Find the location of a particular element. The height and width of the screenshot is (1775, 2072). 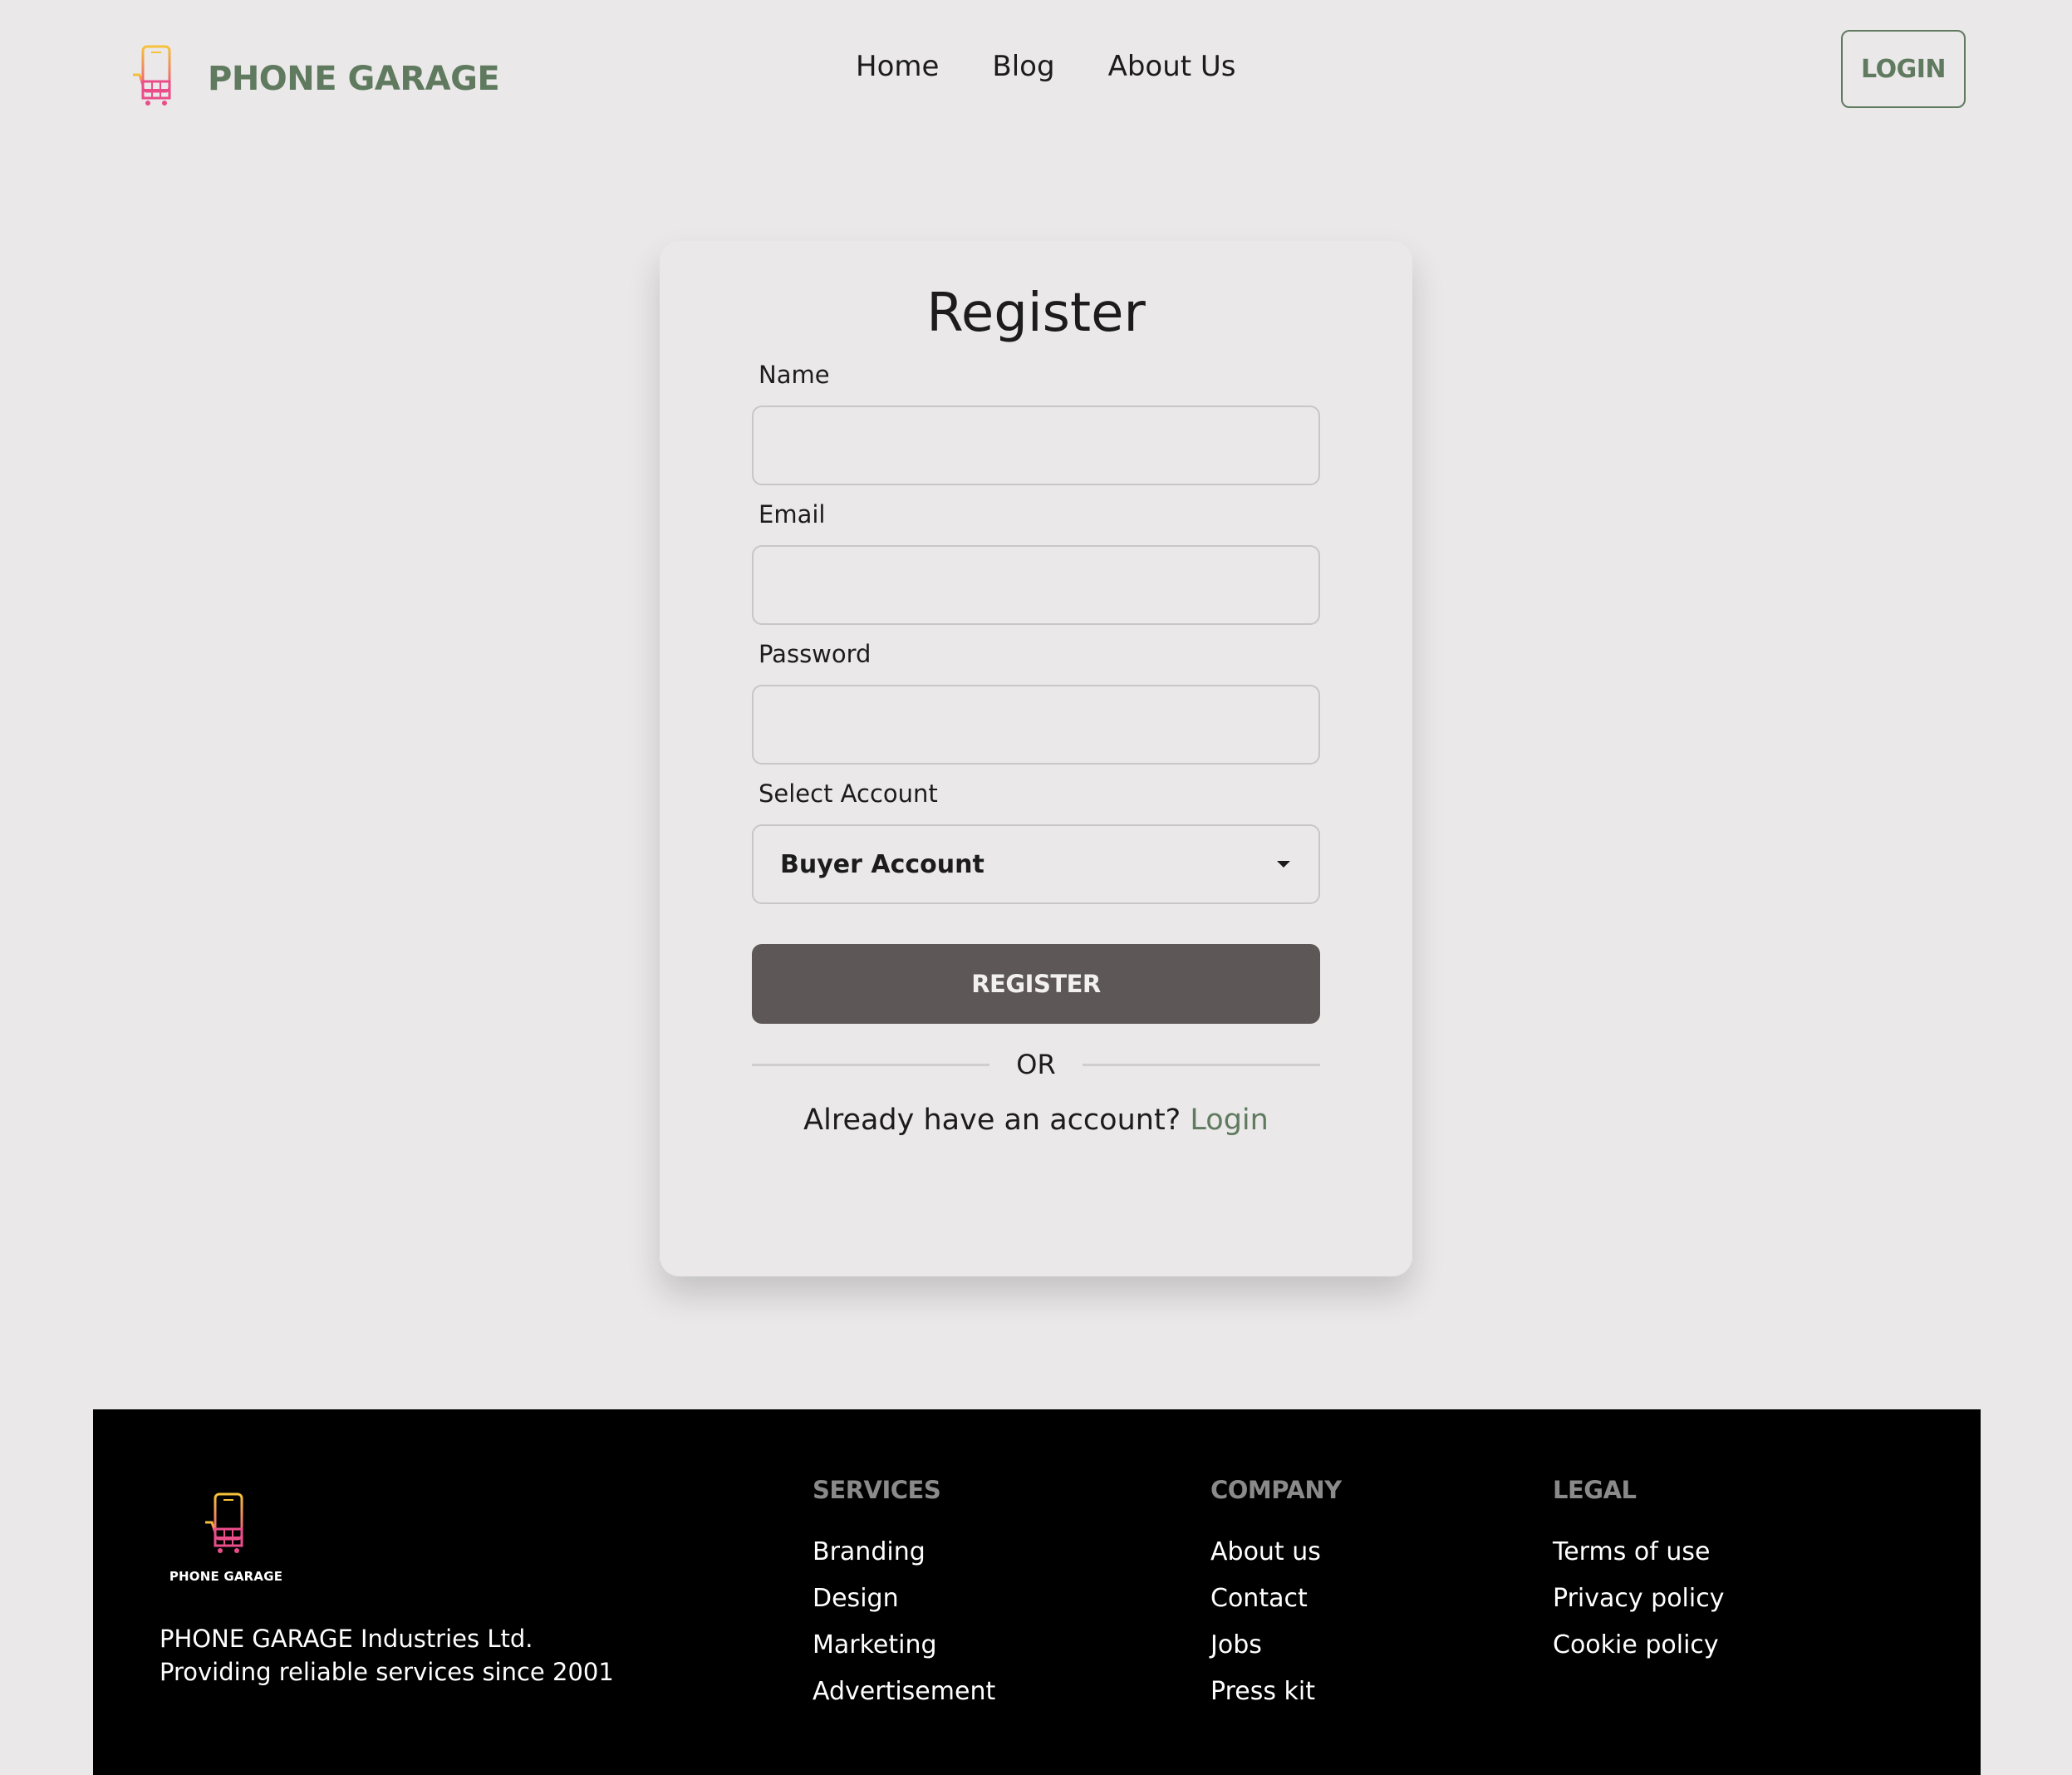

footer-link-jobs: Jobs is located at coordinates (1276, 1645).